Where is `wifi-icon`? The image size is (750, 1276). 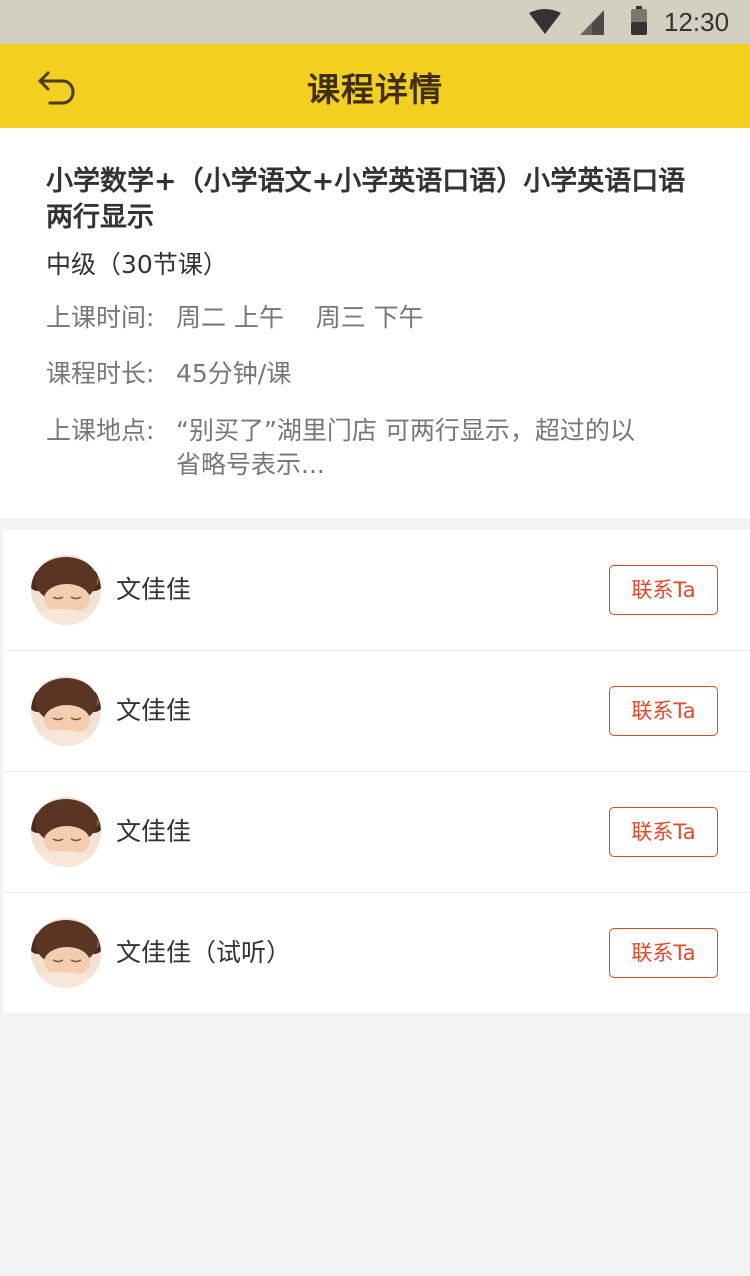
wifi-icon is located at coordinates (545, 21).